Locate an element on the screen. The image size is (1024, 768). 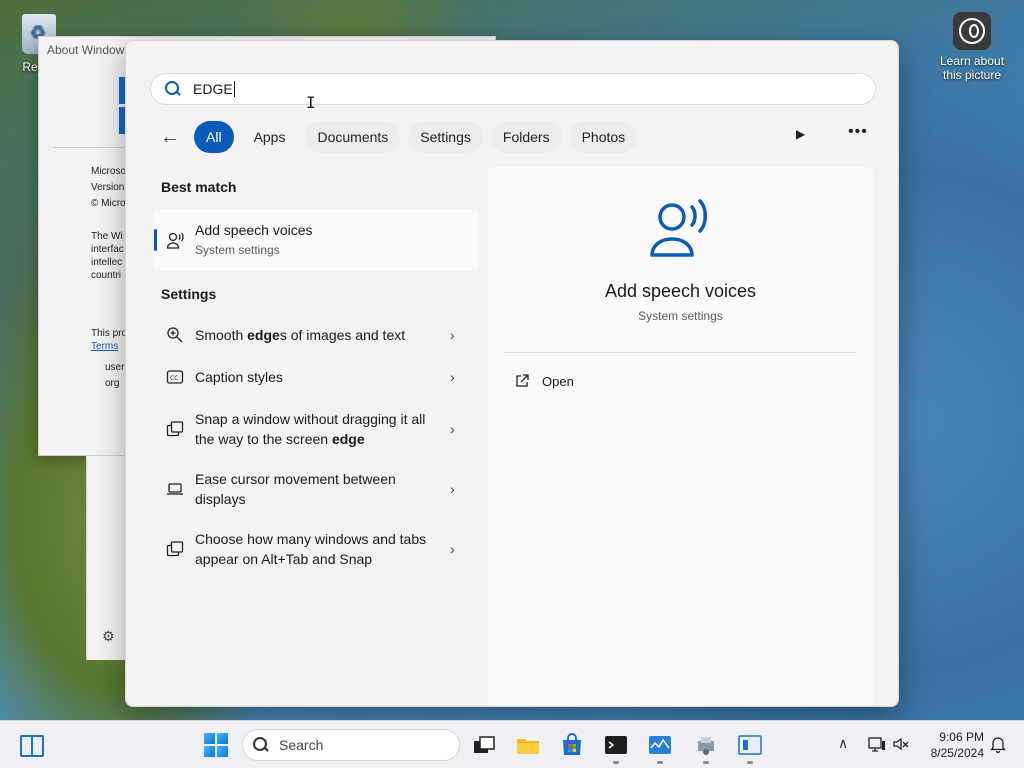
closed-caption-icon: CC is located at coordinates (175, 377).